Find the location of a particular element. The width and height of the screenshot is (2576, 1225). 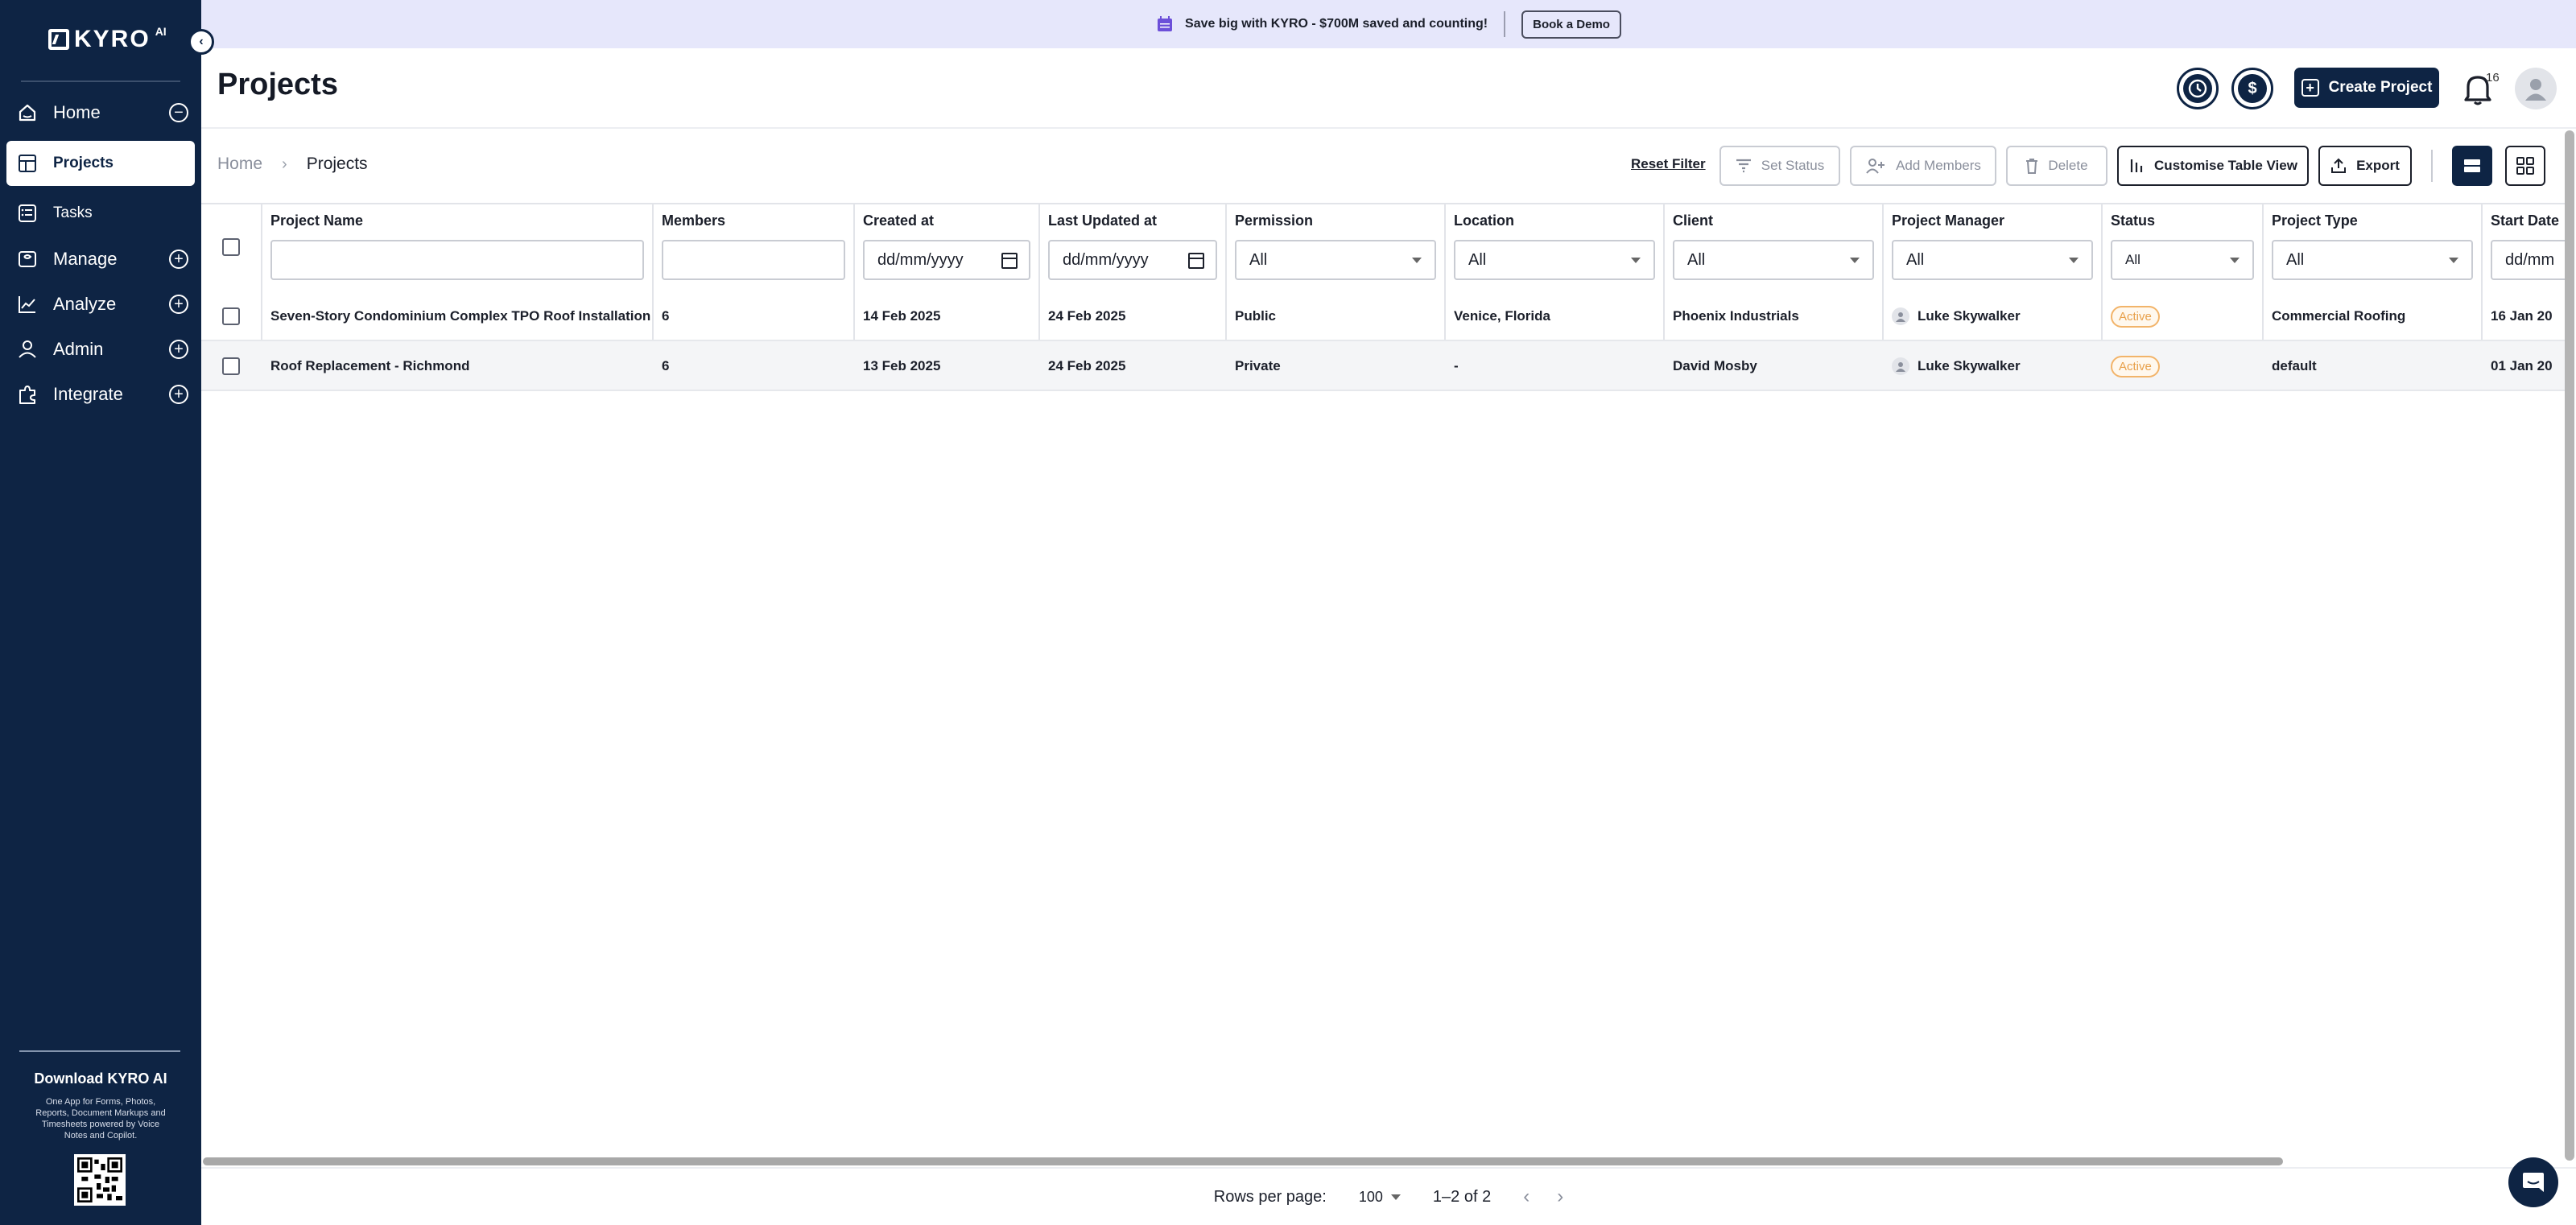

project-name-filter-input is located at coordinates (457, 260).